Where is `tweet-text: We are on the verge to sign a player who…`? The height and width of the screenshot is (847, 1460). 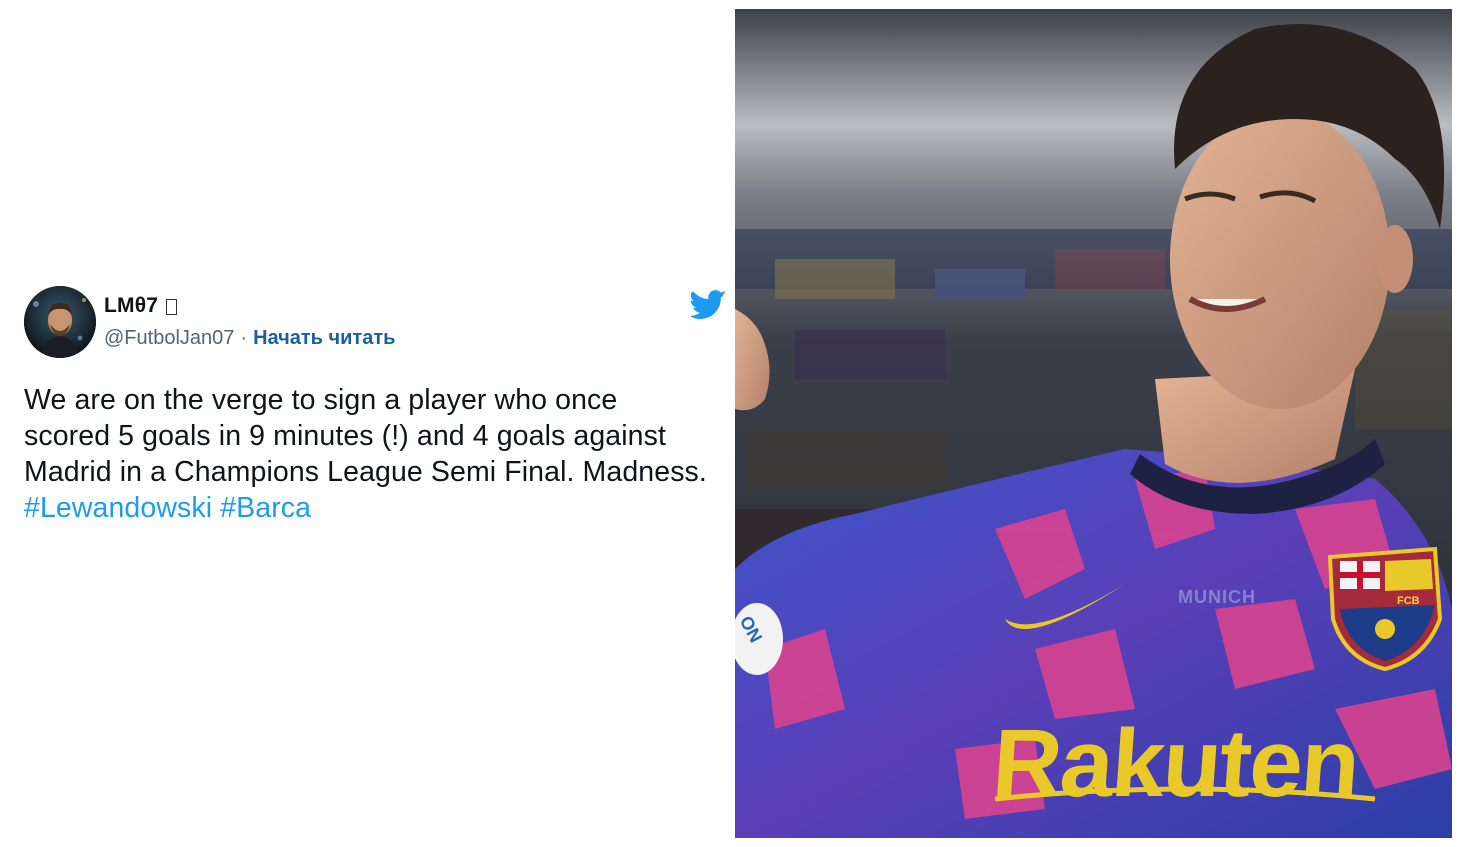
tweet-text: We are on the verge to sign a player who… is located at coordinates (377, 454).